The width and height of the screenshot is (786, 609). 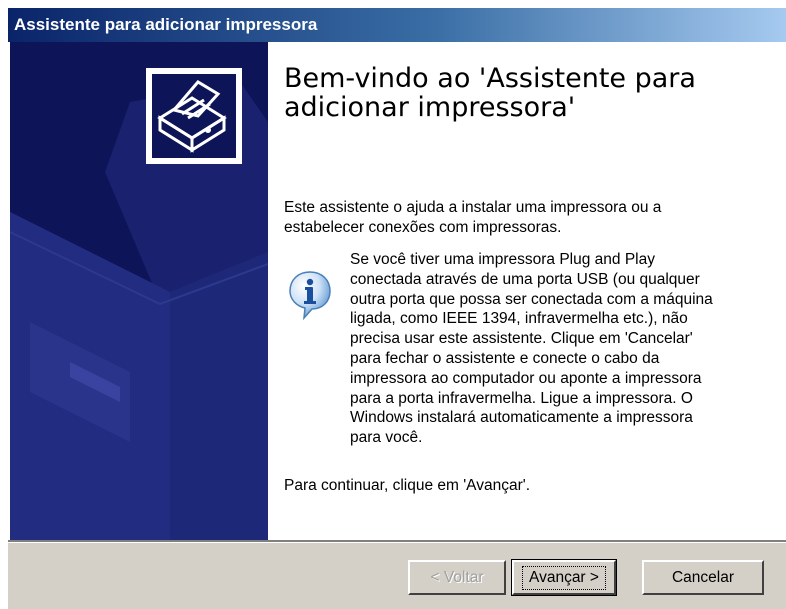 What do you see at coordinates (397, 25) in the screenshot?
I see `title-bar: Assistente para adicionar impressora` at bounding box center [397, 25].